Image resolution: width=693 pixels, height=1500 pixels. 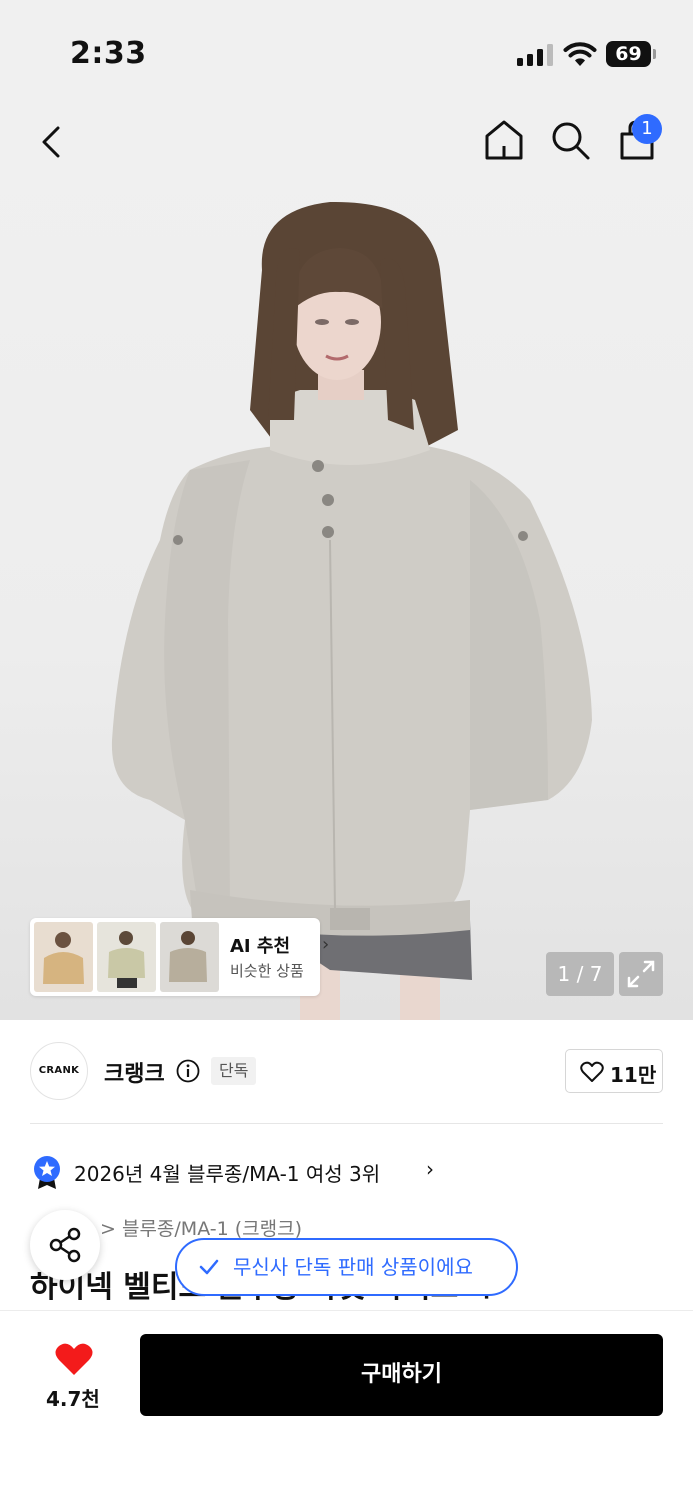 I want to click on share-icon, so click(x=65, y=1245).